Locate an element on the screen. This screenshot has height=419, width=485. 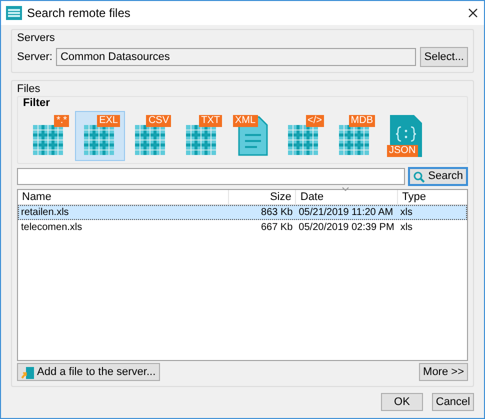
more-button: More >> is located at coordinates (443, 372).